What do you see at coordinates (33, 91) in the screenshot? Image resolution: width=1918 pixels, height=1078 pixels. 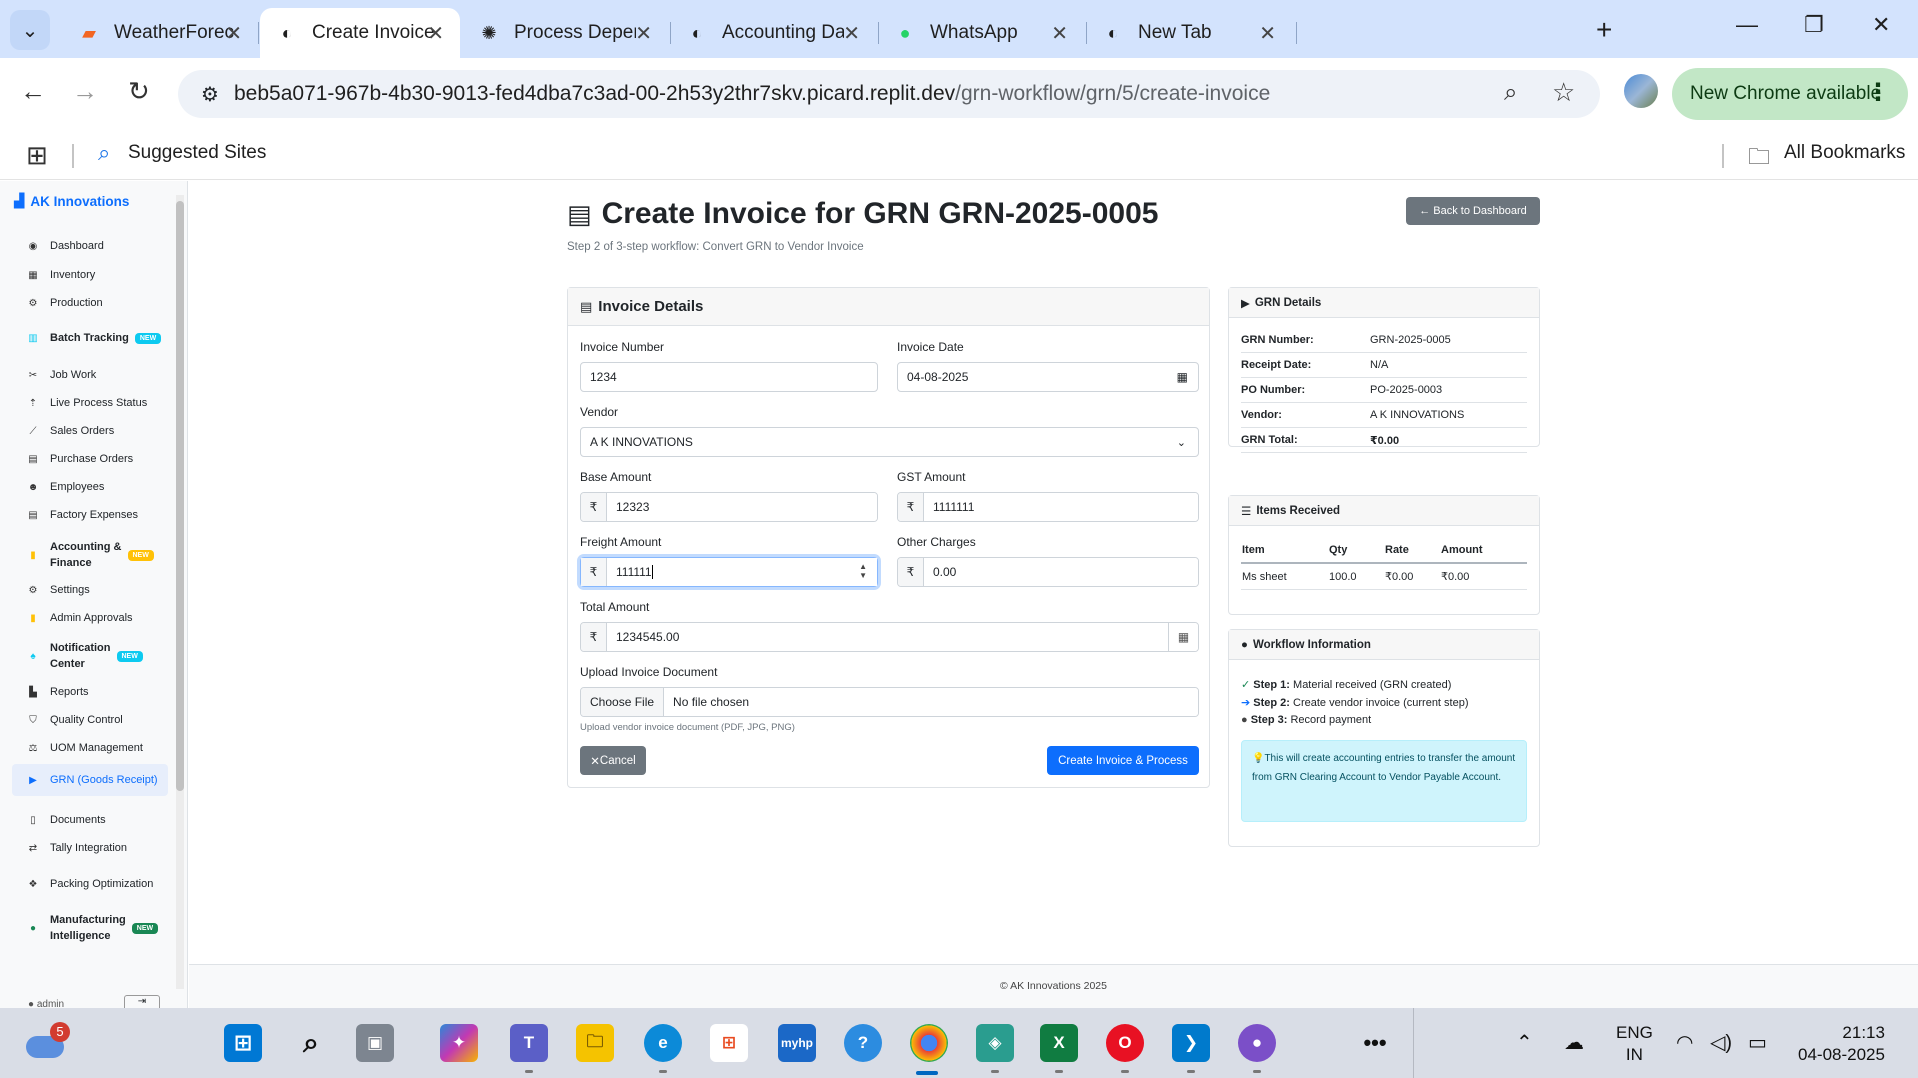 I see `back-arrow-icon: ←` at bounding box center [33, 91].